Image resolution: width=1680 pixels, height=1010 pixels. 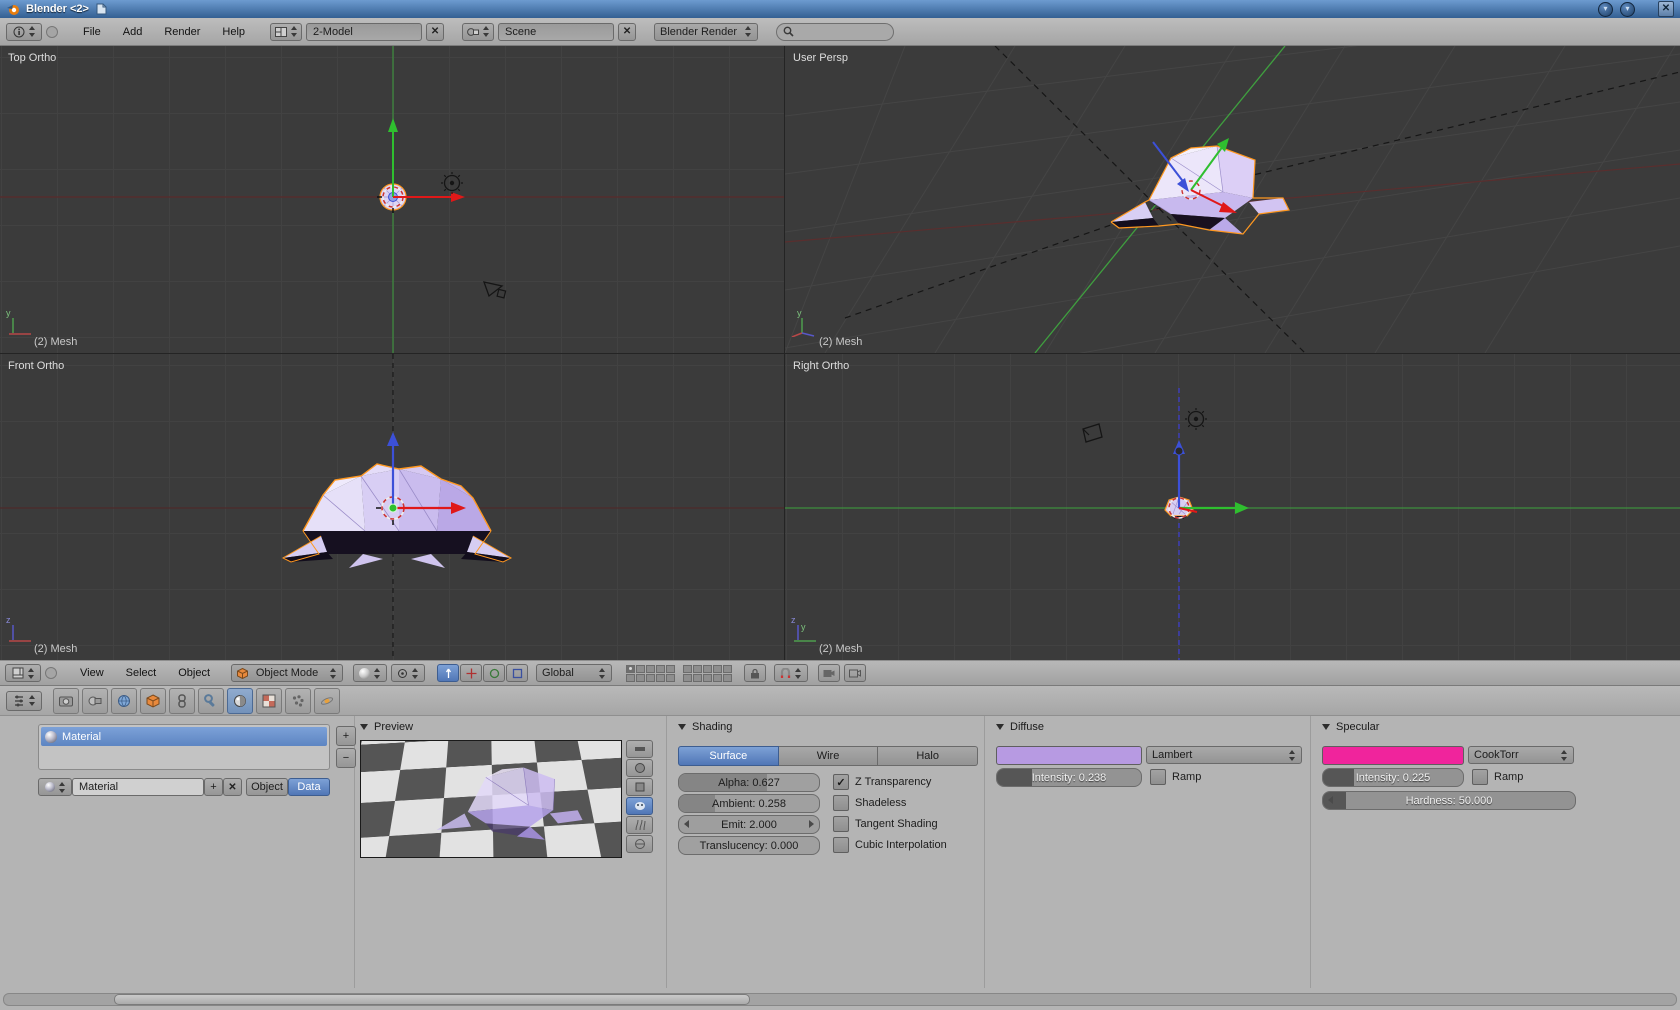 I want to click on diffuse-color-swatch, so click(x=1069, y=755).